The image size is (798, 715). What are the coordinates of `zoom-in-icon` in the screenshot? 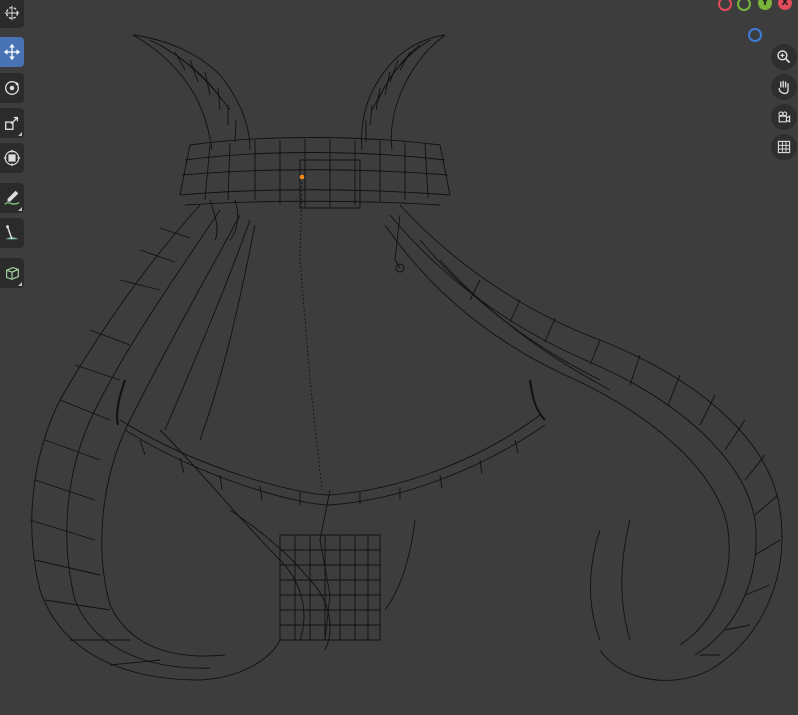 It's located at (784, 57).